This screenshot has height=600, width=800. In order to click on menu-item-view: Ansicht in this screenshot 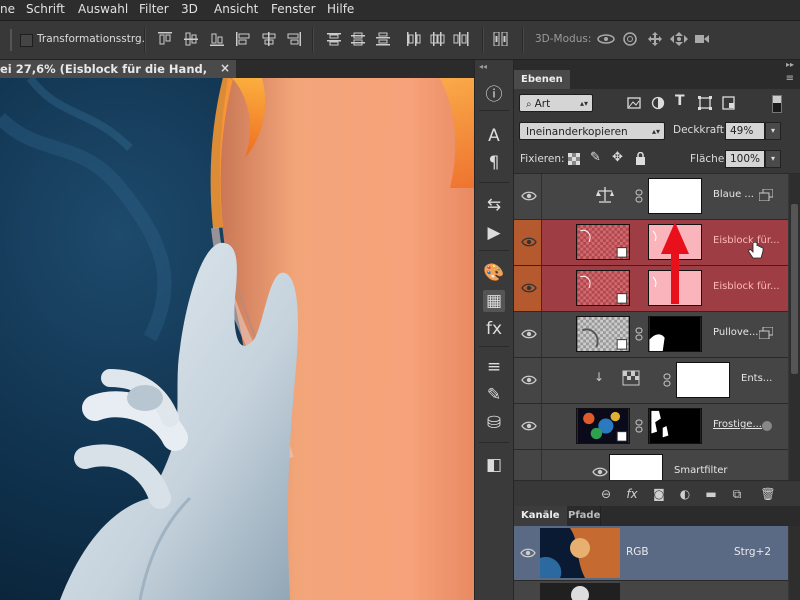, I will do `click(236, 9)`.